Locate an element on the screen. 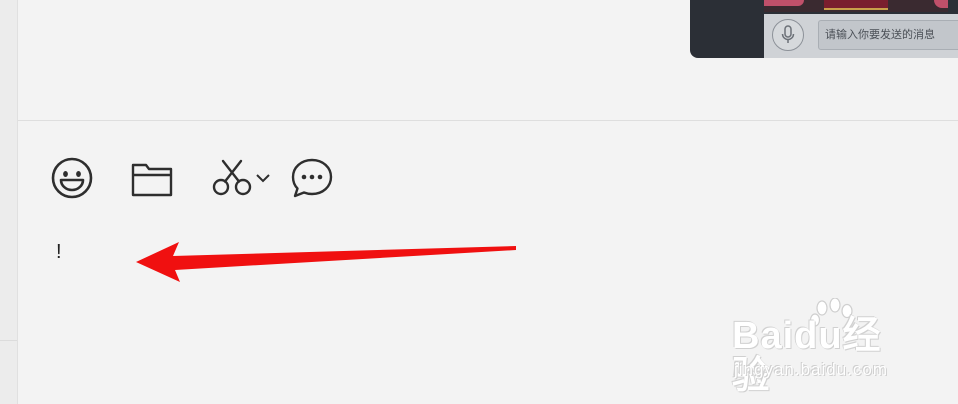 The height and width of the screenshot is (404, 958). screenshot-options-dropdown is located at coordinates (263, 178).